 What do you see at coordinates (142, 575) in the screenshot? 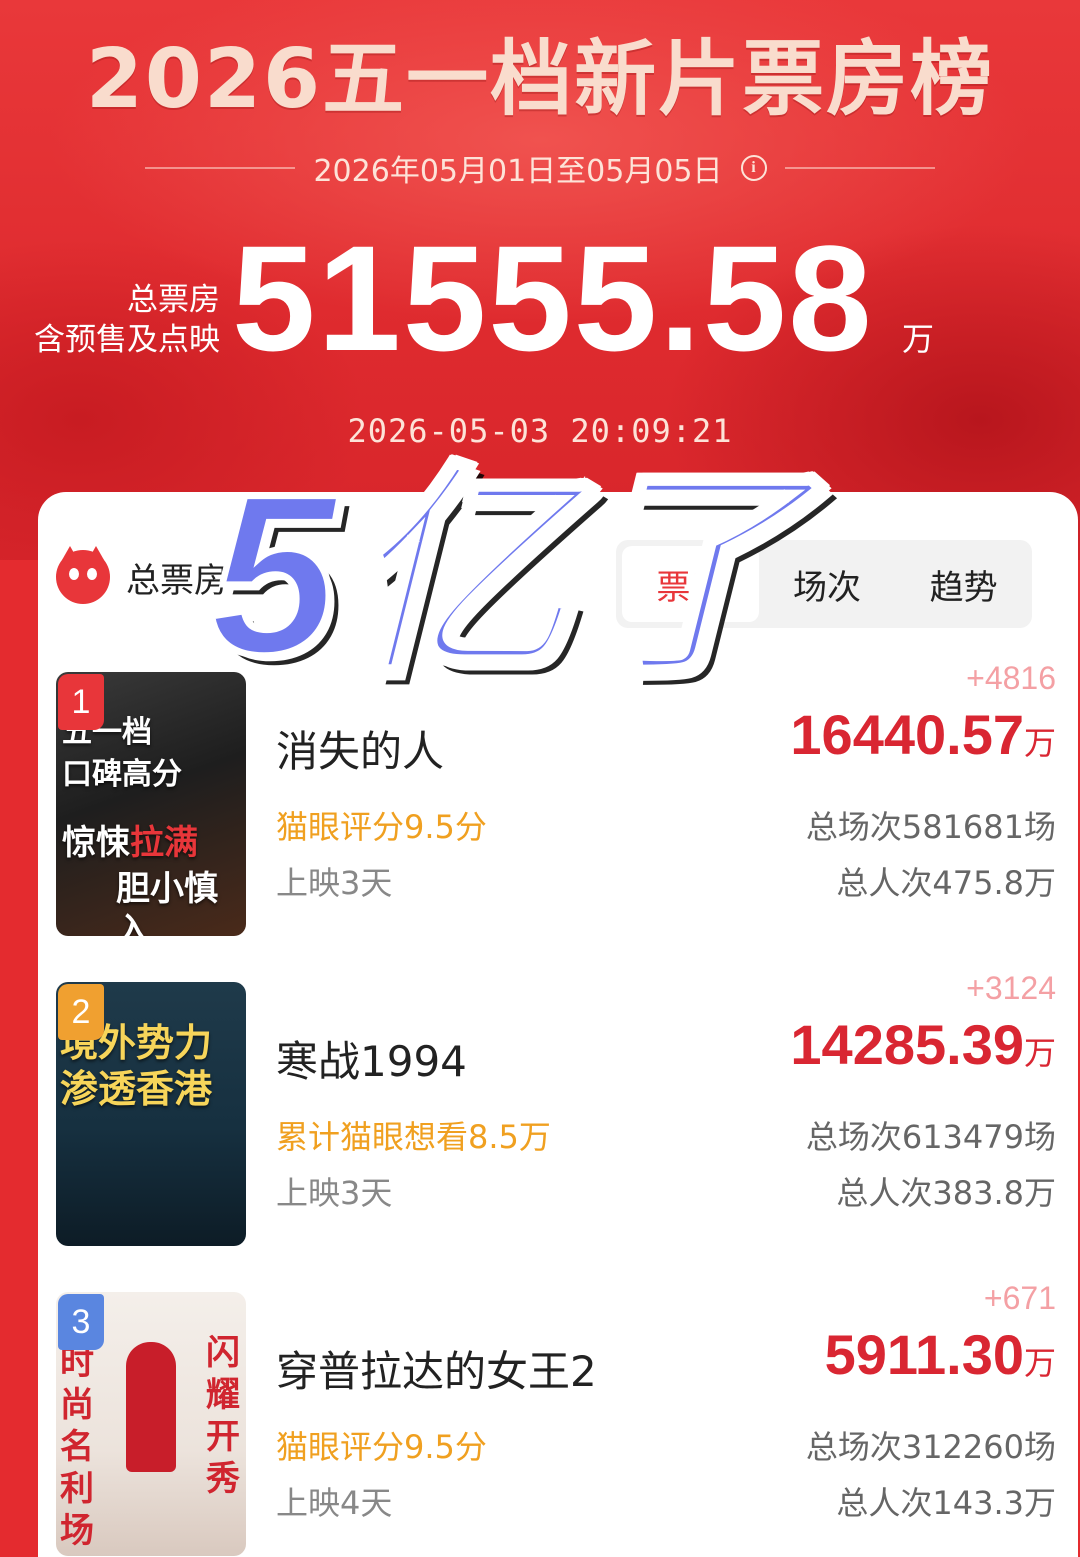
I see `card-header: 总票房` at bounding box center [142, 575].